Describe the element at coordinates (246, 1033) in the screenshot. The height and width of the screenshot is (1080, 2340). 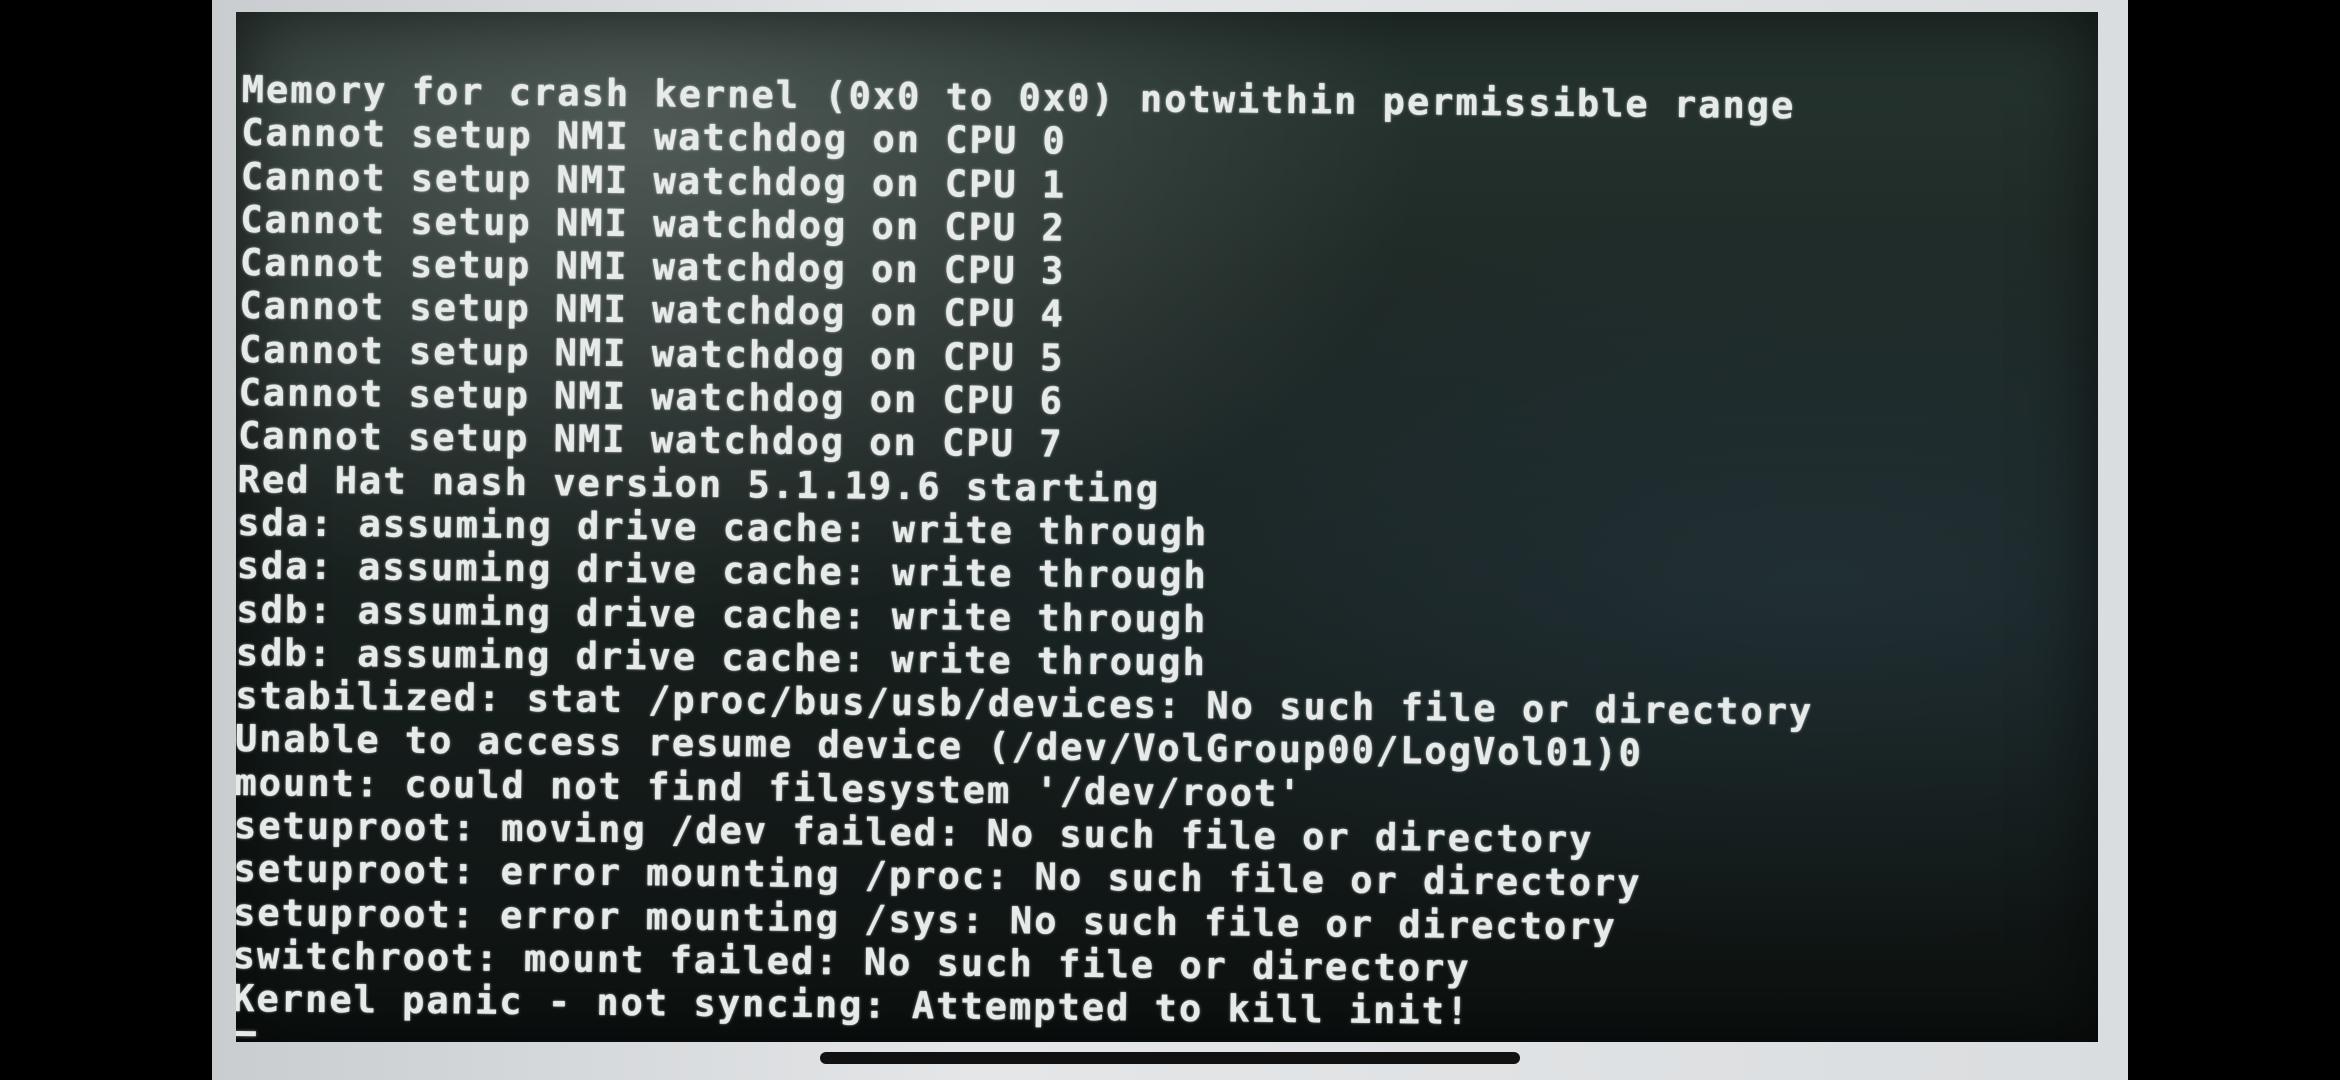
I see `text-cursor` at that location.